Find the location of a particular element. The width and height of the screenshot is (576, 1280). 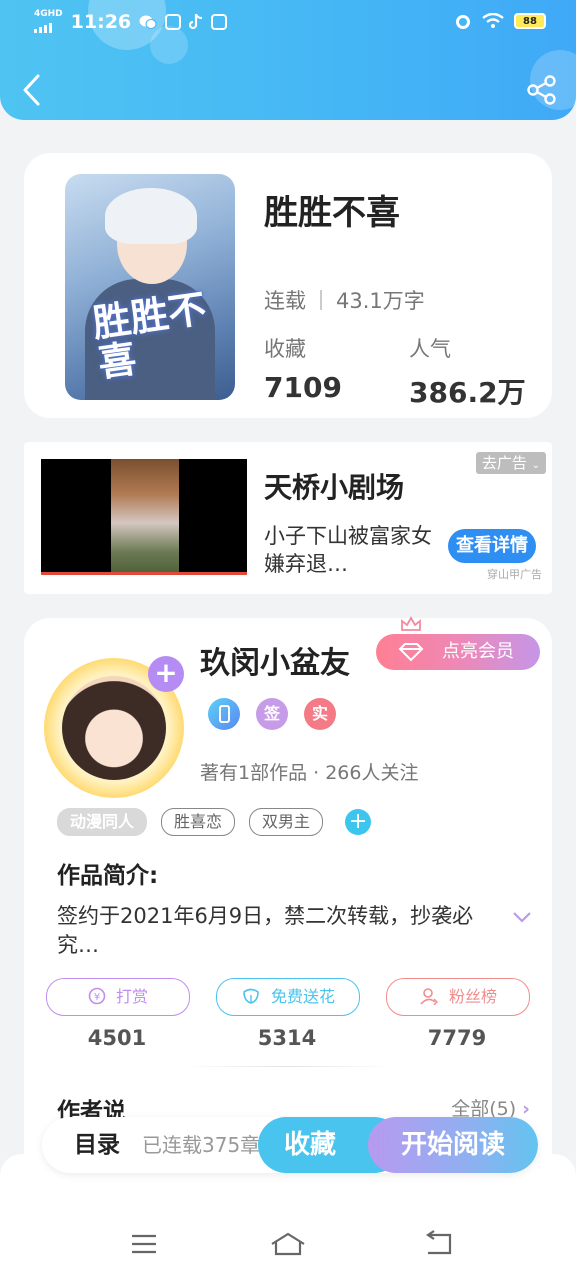

serial-chapter-count: 已连载375章 is located at coordinates (201, 1145).